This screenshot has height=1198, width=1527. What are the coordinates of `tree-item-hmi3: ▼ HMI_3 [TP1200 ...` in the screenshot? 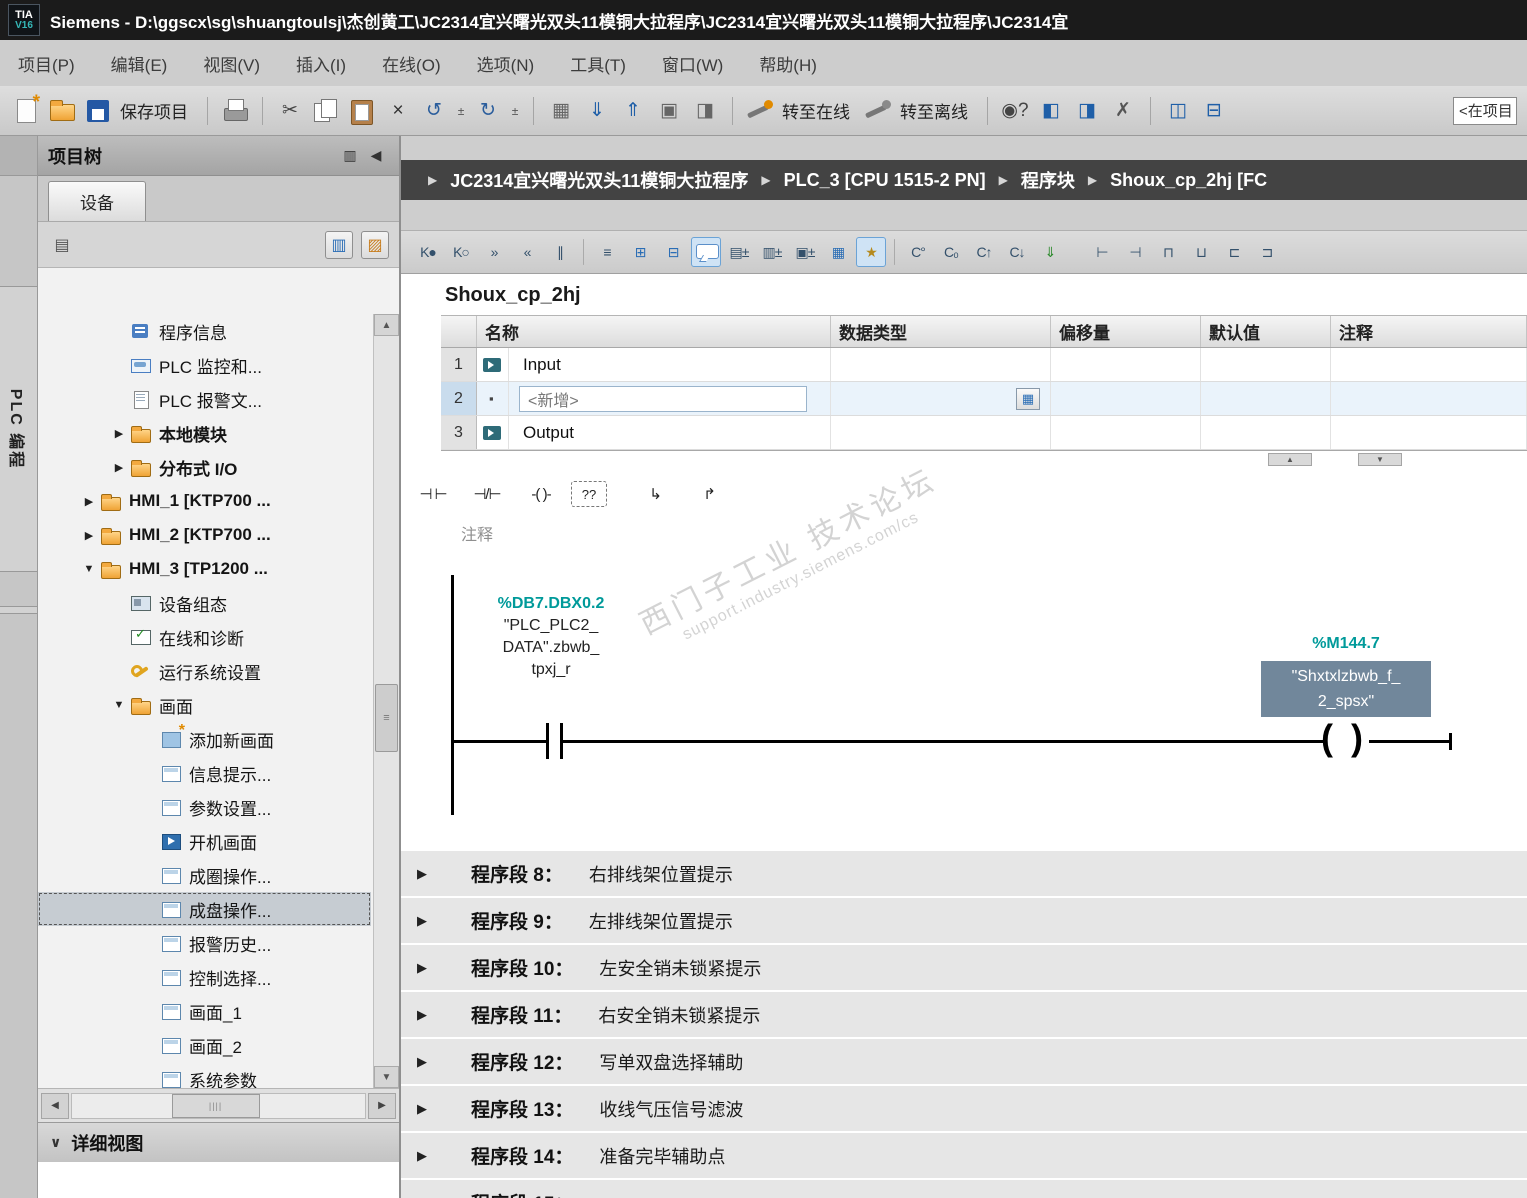 It's located at (204, 569).